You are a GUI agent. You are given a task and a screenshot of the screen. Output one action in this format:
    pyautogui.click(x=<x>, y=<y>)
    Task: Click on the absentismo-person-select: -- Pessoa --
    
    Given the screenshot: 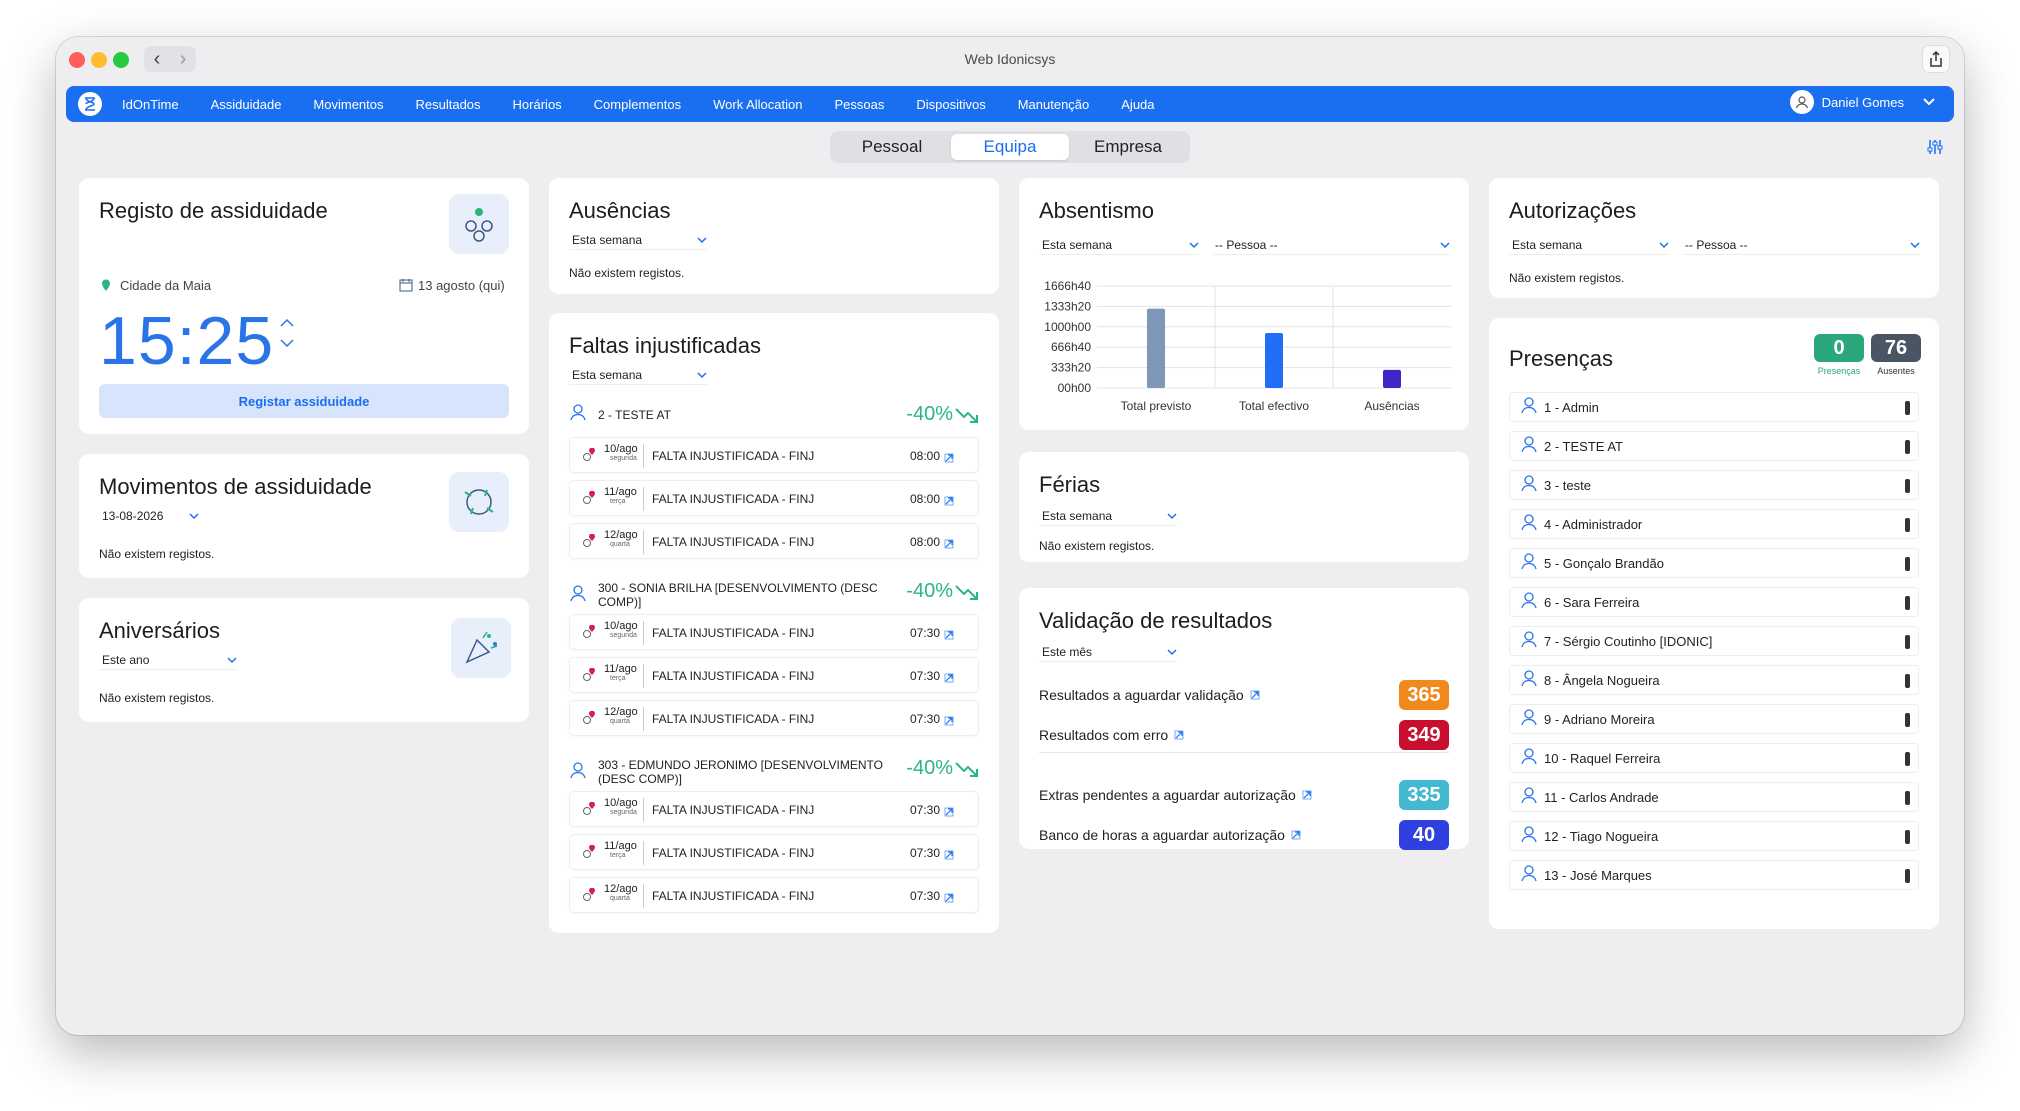 What is the action you would take?
    pyautogui.click(x=1331, y=245)
    